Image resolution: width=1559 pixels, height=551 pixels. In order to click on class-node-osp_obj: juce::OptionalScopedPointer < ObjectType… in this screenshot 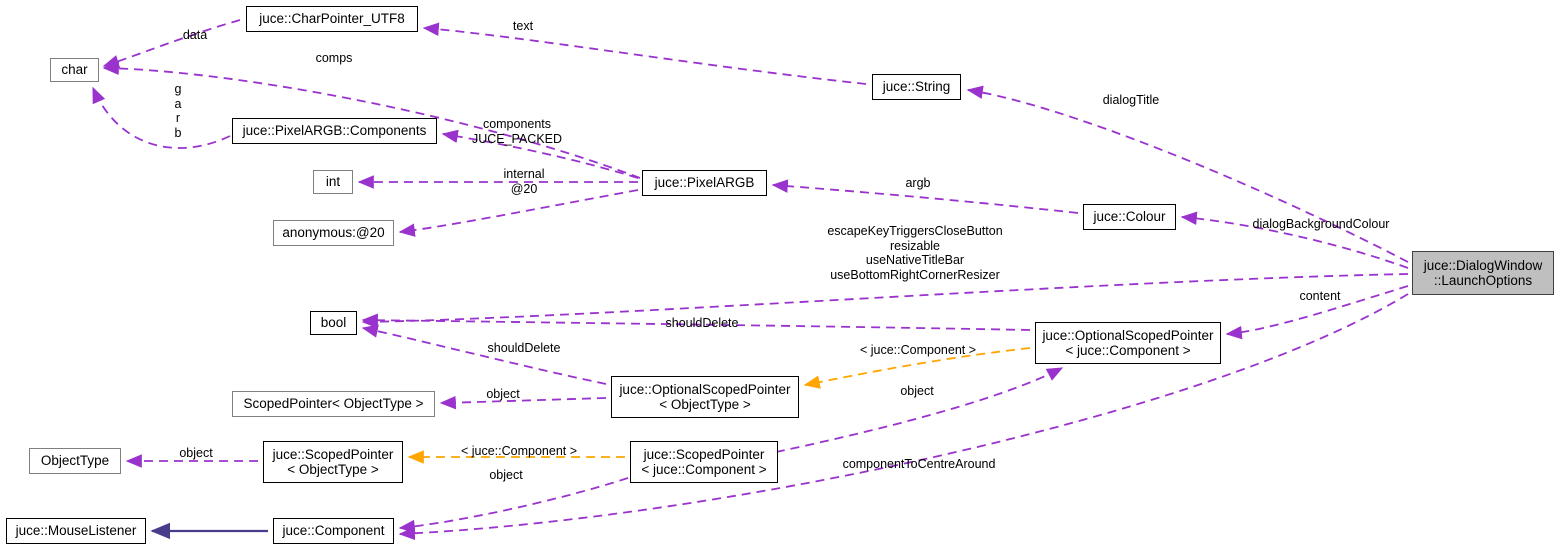, I will do `click(705, 397)`.